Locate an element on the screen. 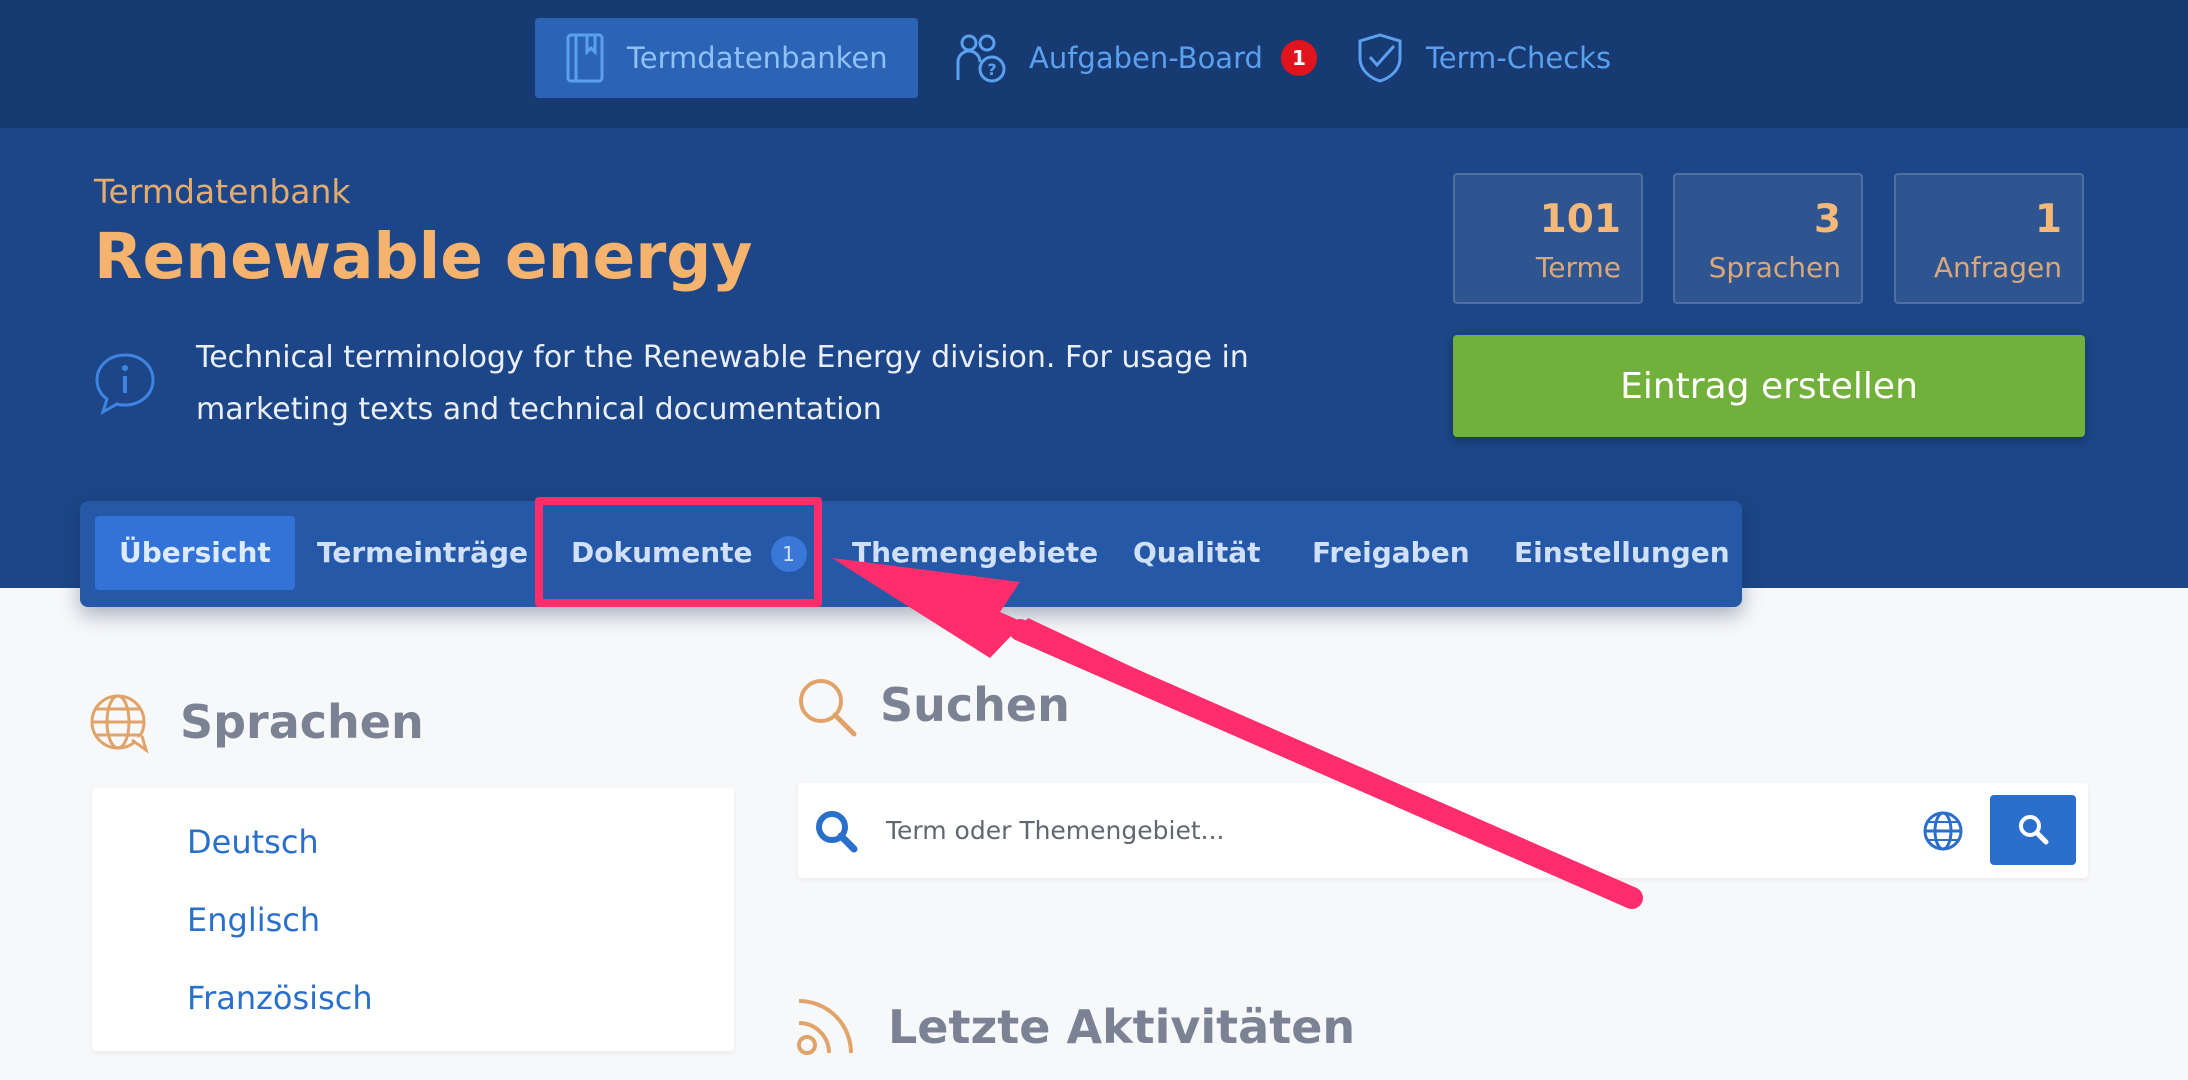 This screenshot has height=1080, width=2188. nav-aufgaben-board: ? Aufgaben-Board 1 is located at coordinates (1136, 58).